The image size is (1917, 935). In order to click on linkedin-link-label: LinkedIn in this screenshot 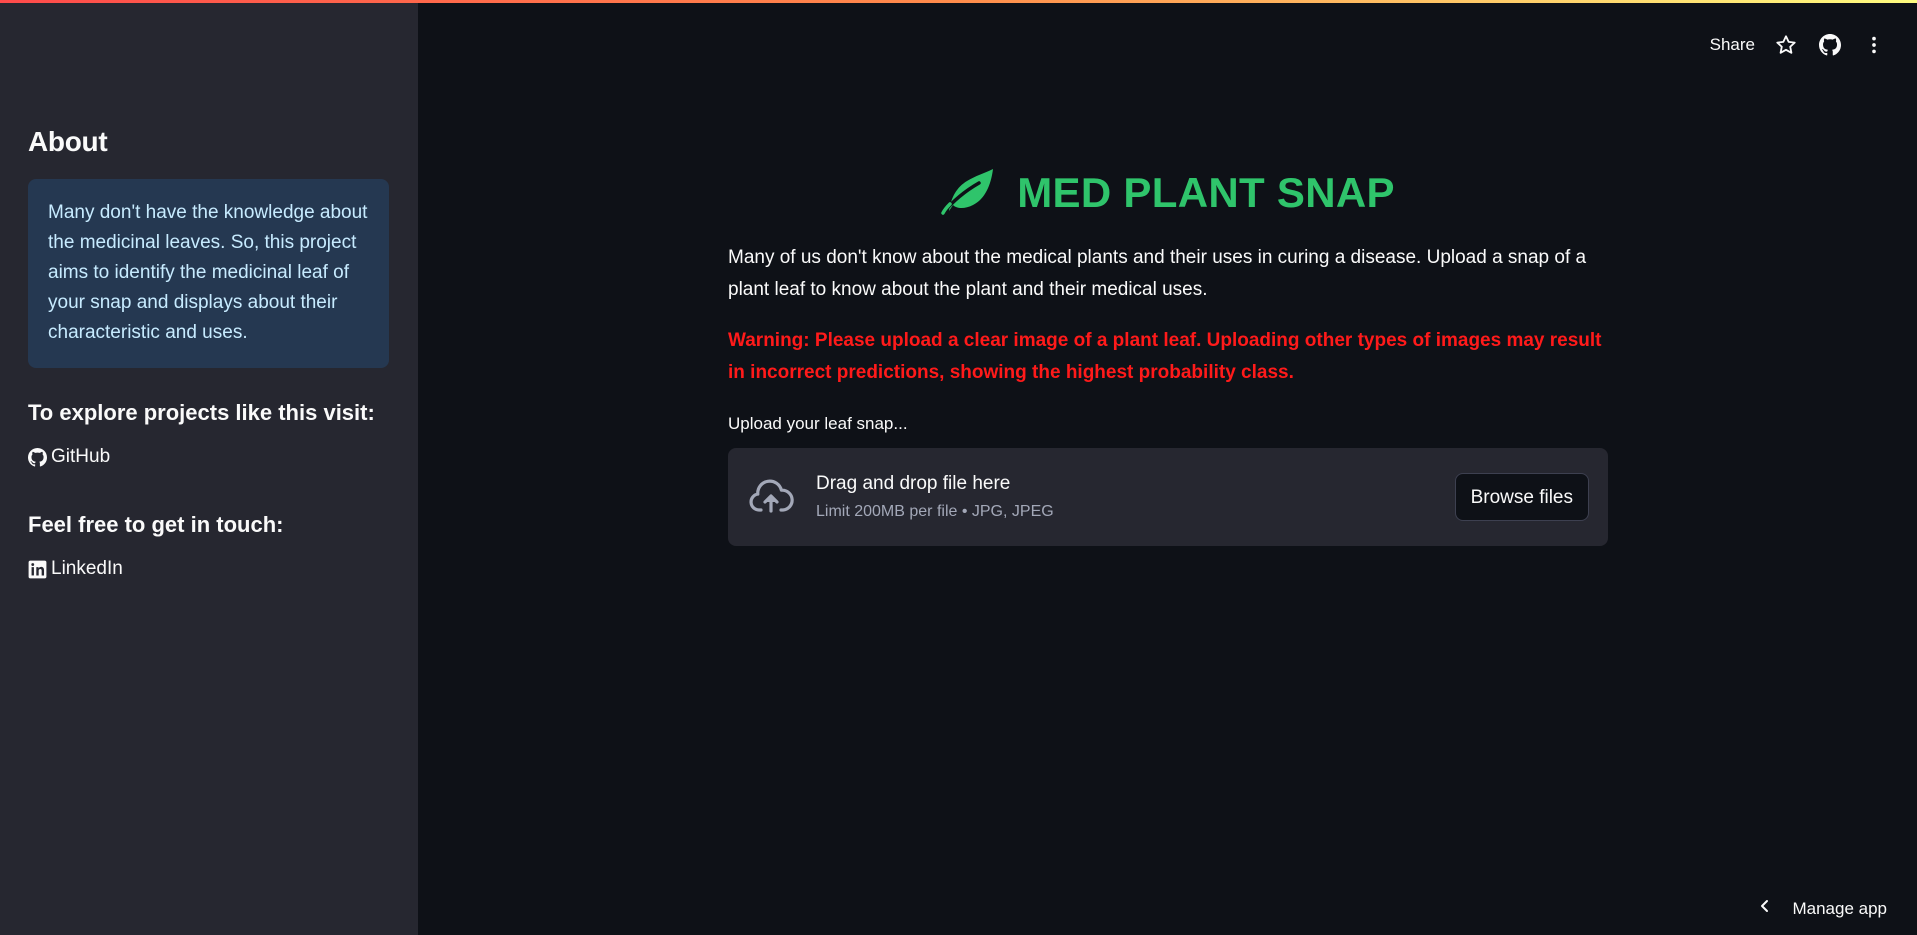, I will do `click(87, 568)`.